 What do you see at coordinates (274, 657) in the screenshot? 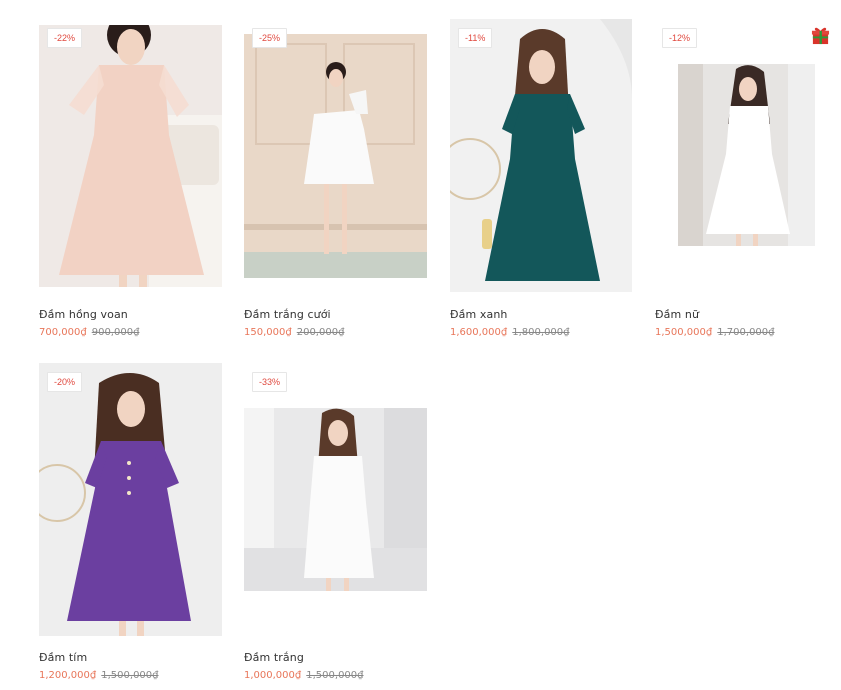
I see `product-name: Đầm trắng` at bounding box center [274, 657].